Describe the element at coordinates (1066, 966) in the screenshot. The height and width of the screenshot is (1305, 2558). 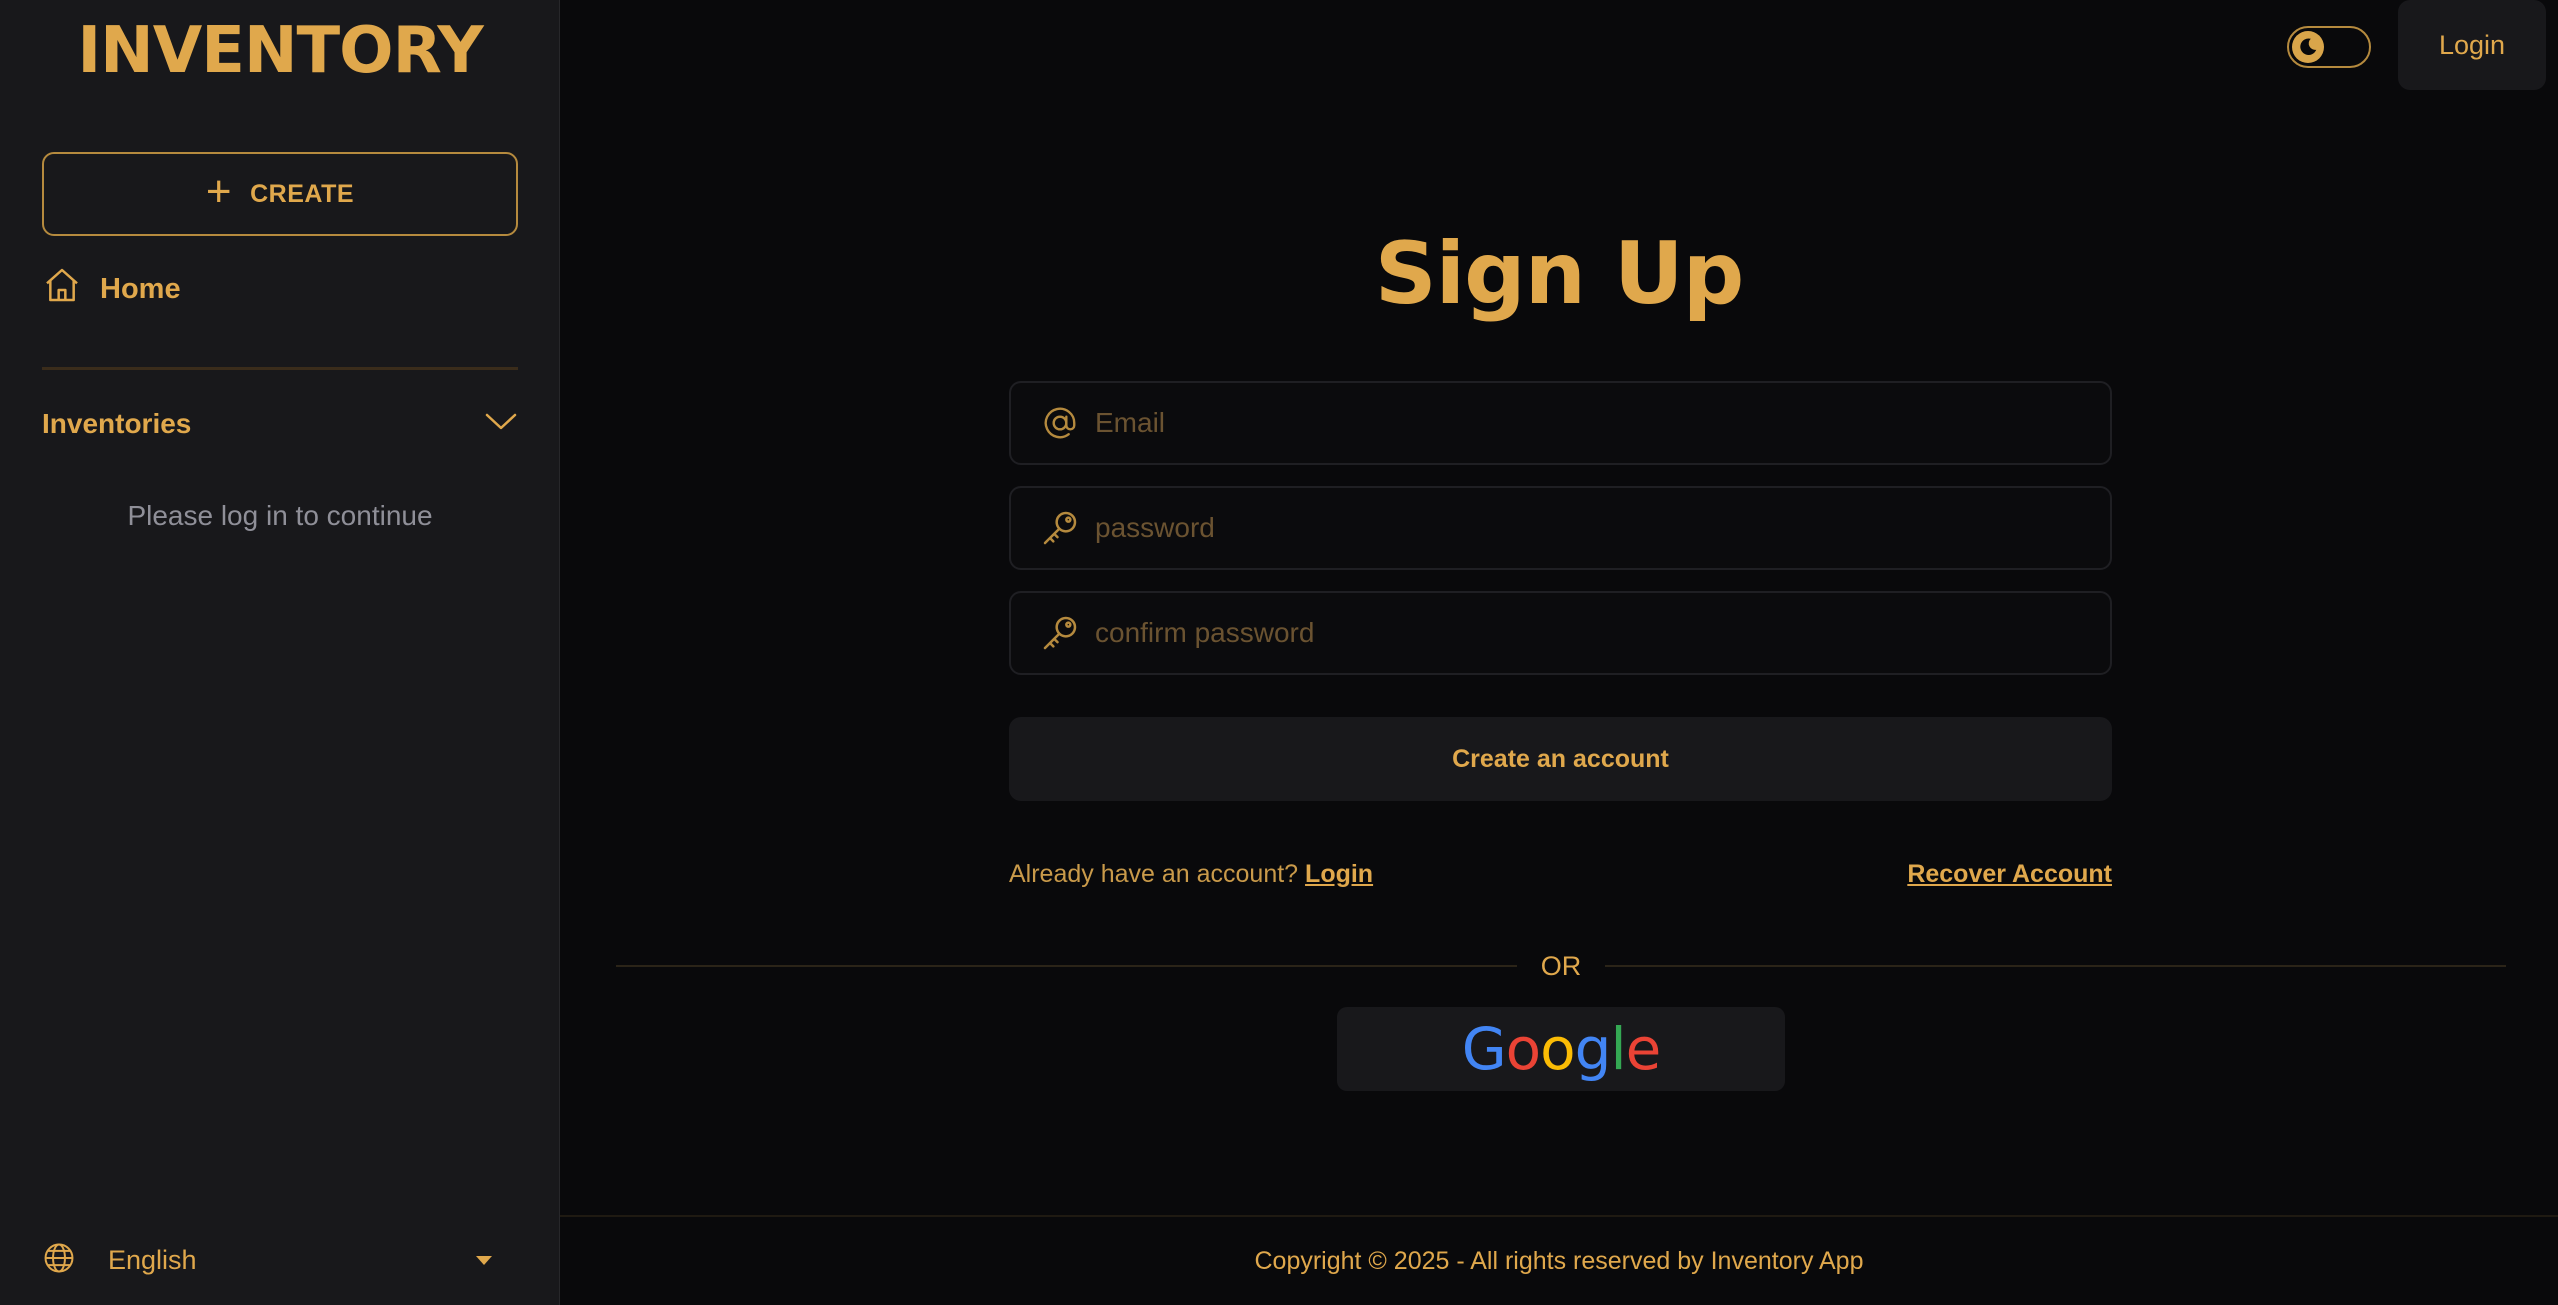
I see `divider-line-left` at that location.